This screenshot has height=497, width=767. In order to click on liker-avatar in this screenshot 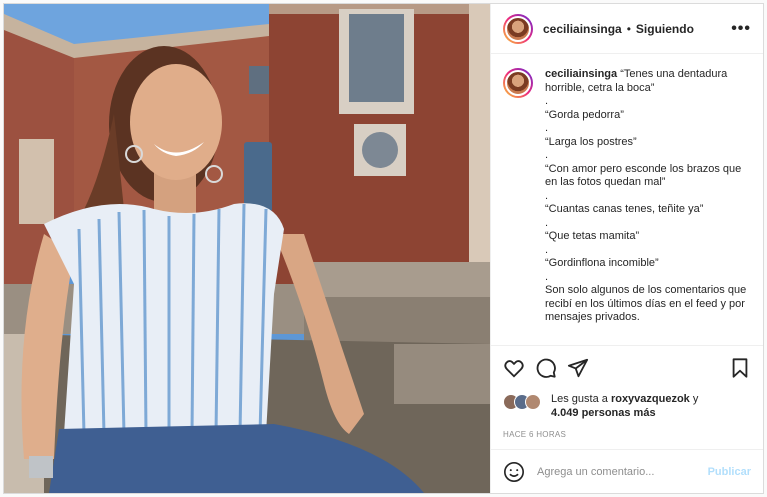, I will do `click(533, 402)`.